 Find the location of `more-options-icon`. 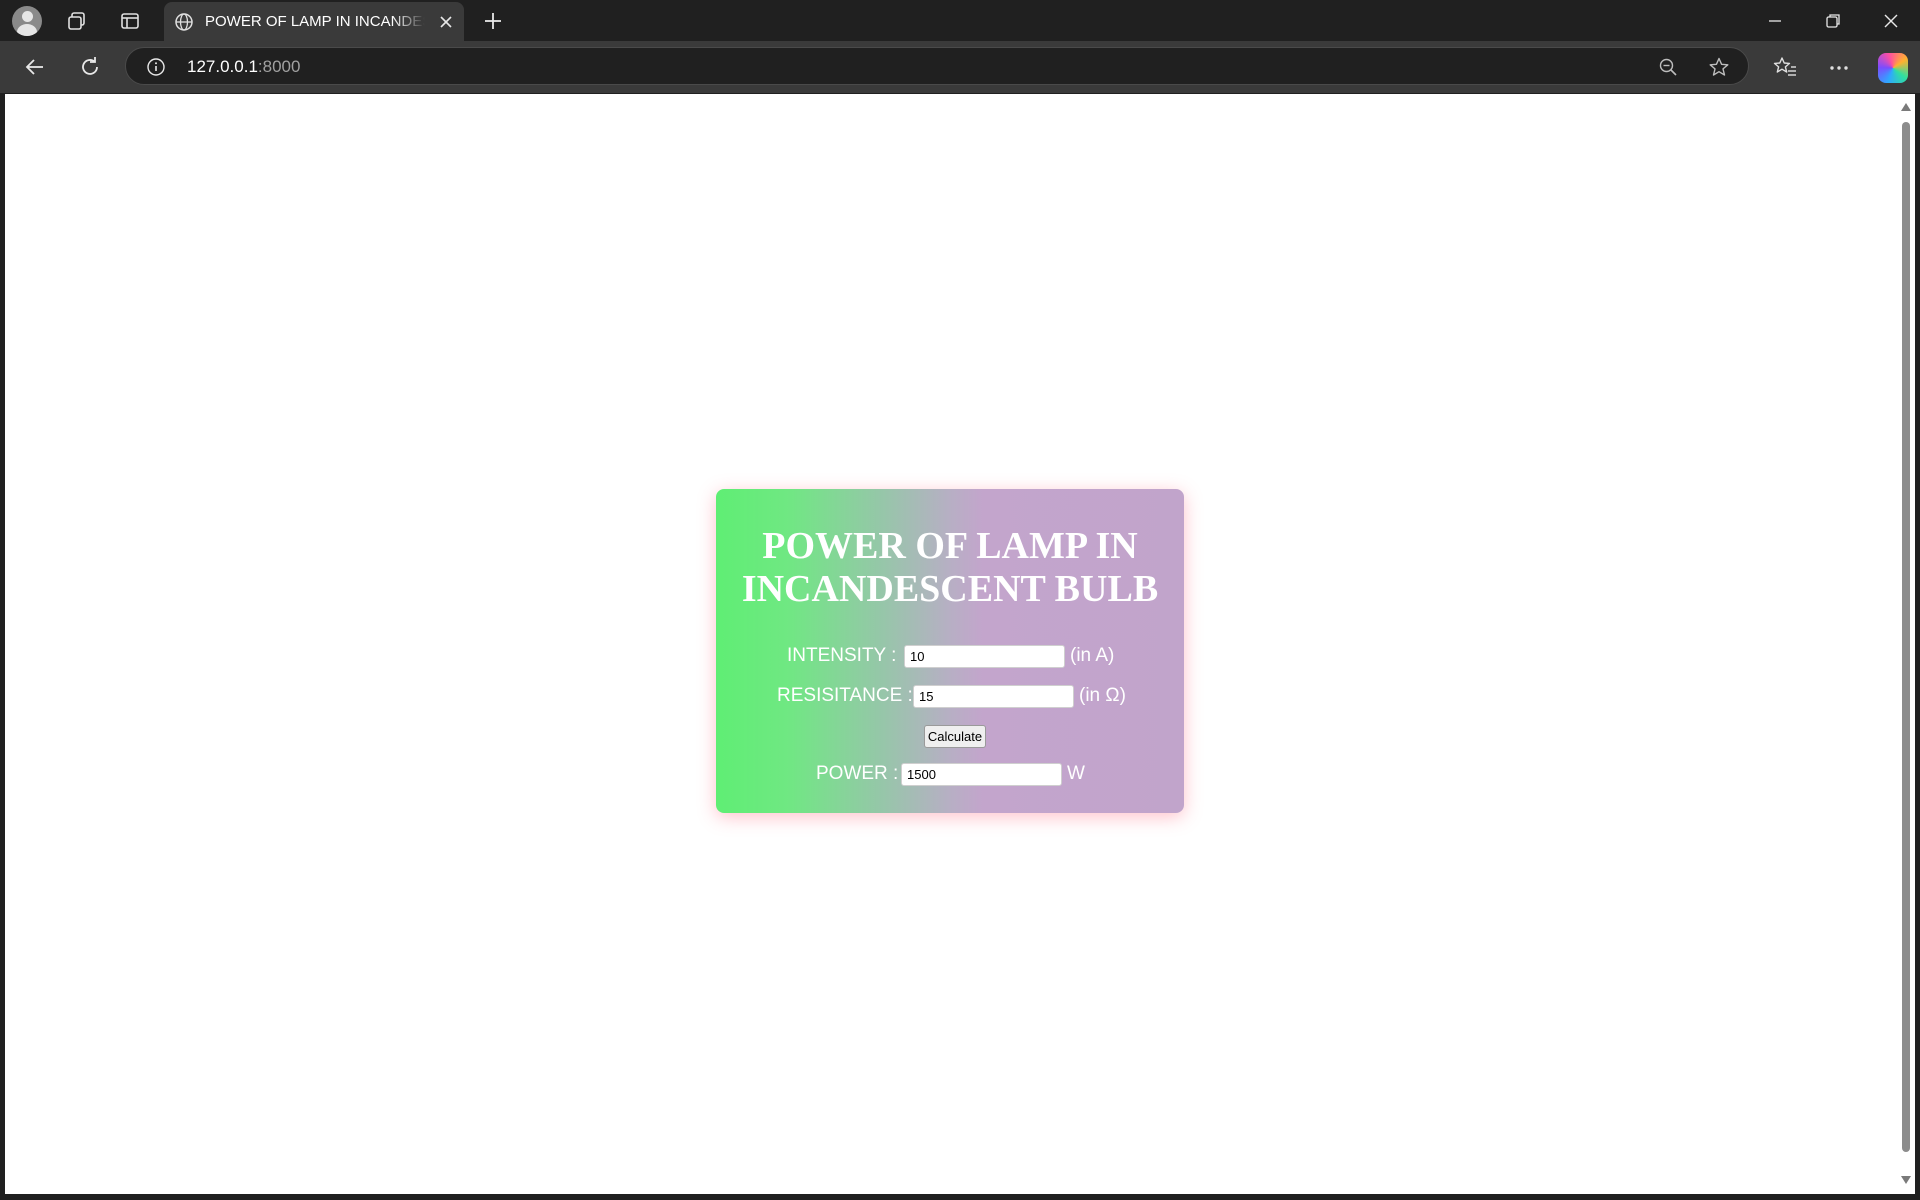

more-options-icon is located at coordinates (1839, 68).